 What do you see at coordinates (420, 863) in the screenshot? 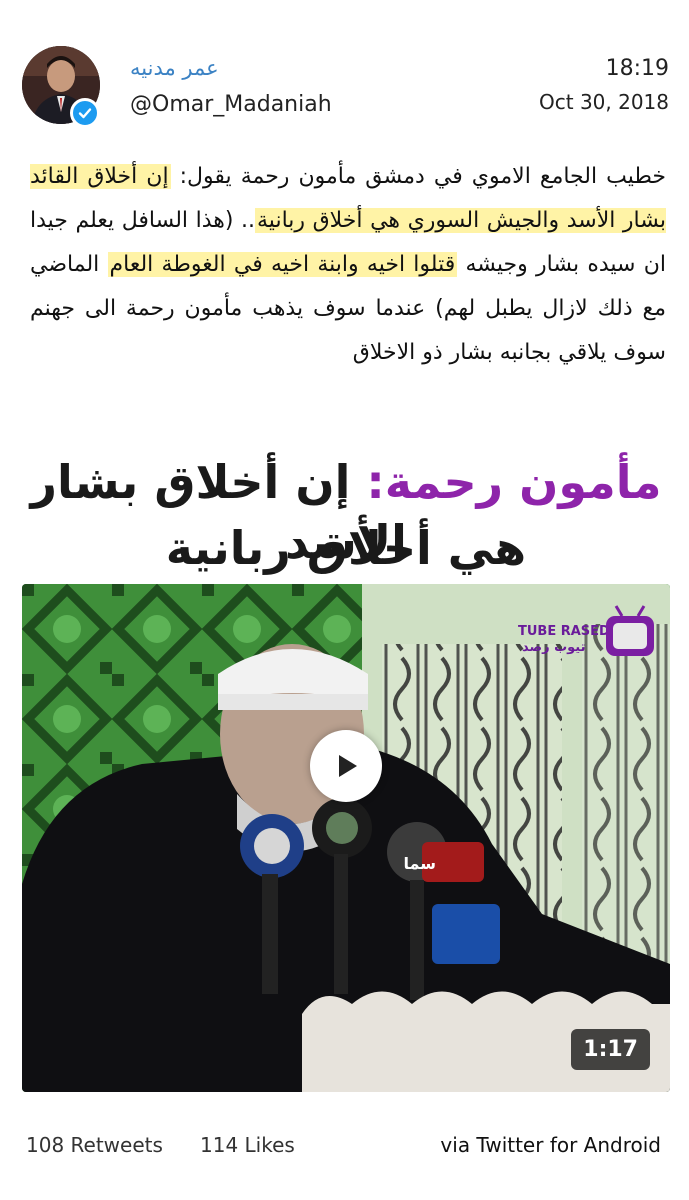
I see `mic-label: سما` at bounding box center [420, 863].